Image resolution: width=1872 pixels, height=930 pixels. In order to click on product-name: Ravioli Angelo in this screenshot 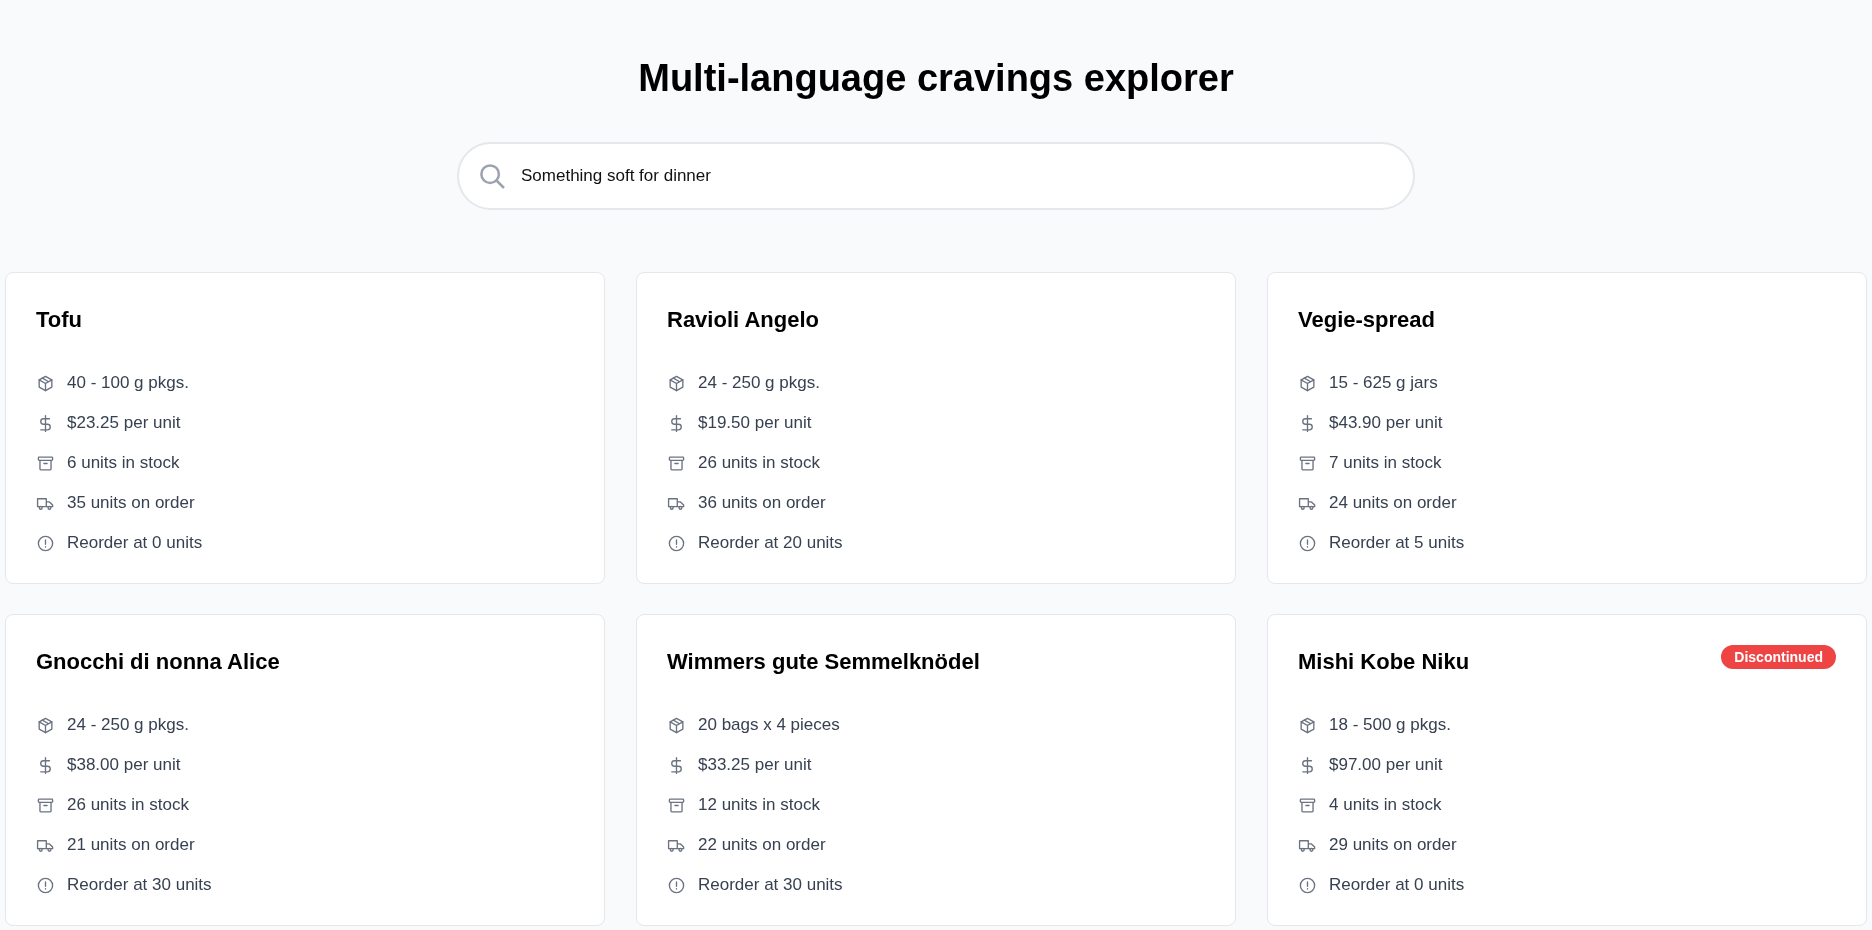, I will do `click(743, 320)`.